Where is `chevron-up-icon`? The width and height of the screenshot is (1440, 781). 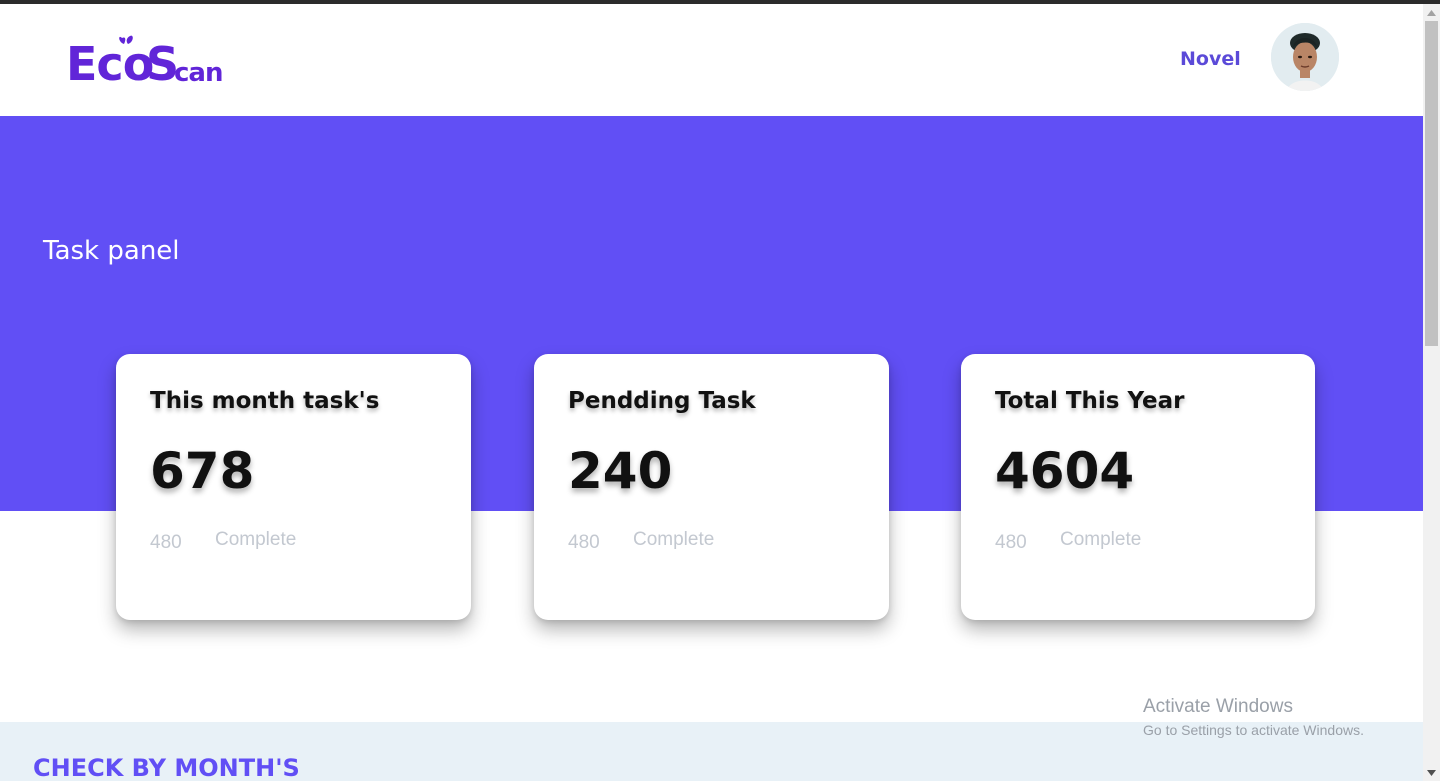 chevron-up-icon is located at coordinates (1431, 12).